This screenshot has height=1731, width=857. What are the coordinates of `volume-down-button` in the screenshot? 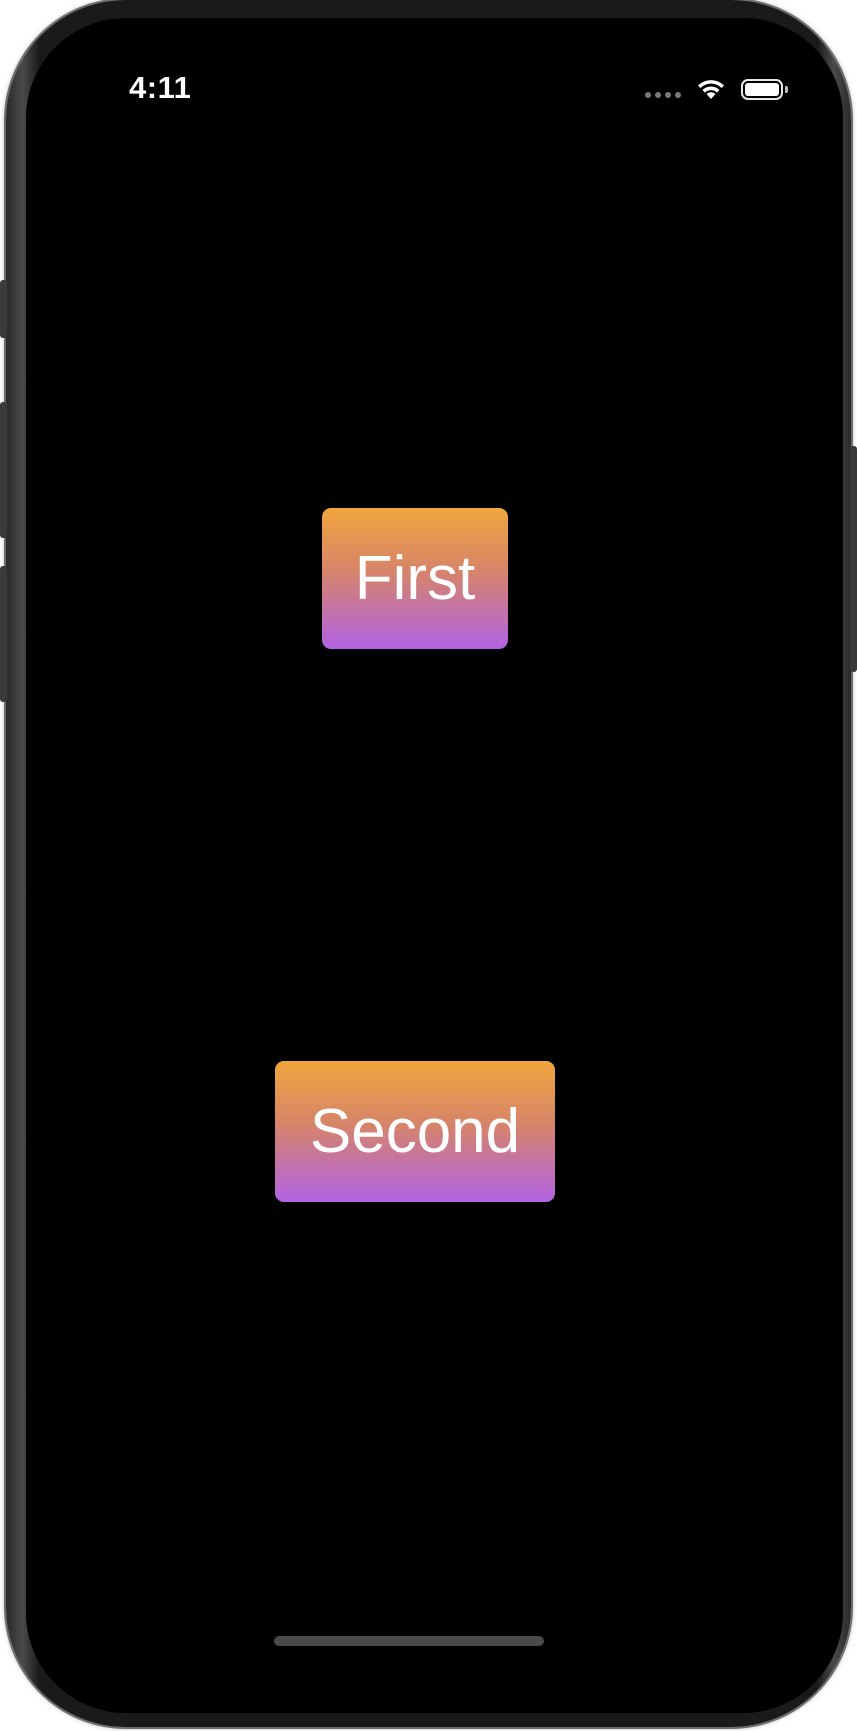 It's located at (3, 634).